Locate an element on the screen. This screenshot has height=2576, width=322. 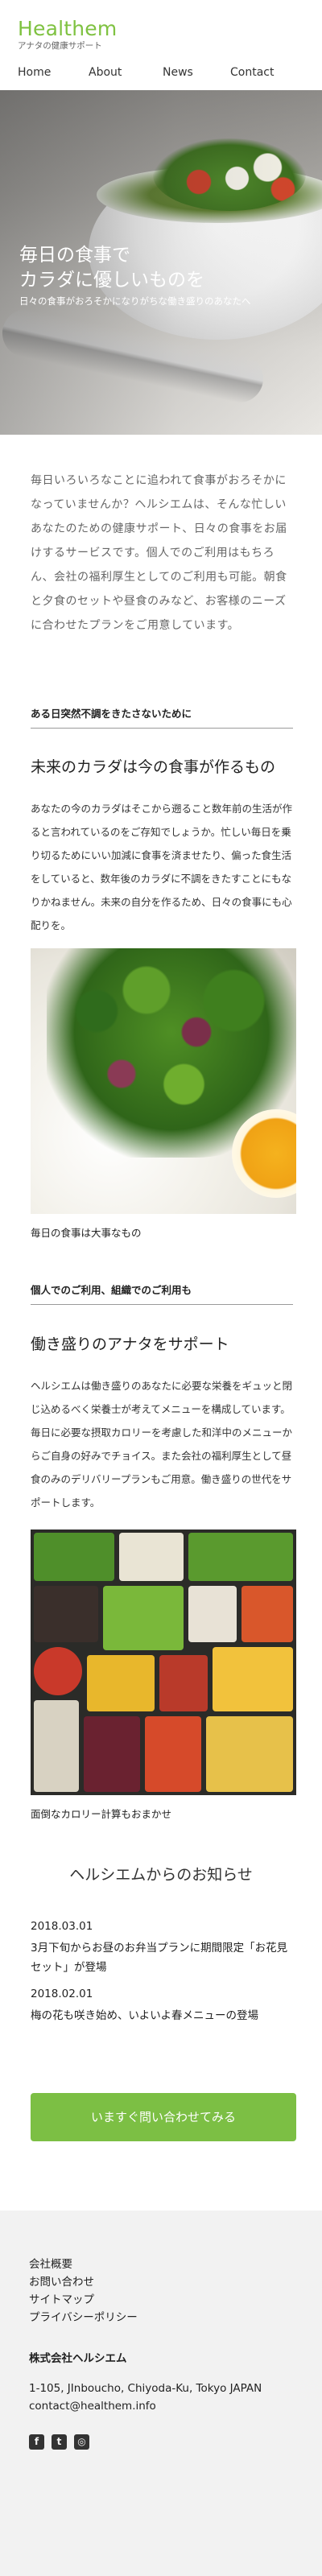
news-item-link: 3月下旬からお昼のお弁当プランに期間限定「お花見セット」が登場 is located at coordinates (163, 1957).